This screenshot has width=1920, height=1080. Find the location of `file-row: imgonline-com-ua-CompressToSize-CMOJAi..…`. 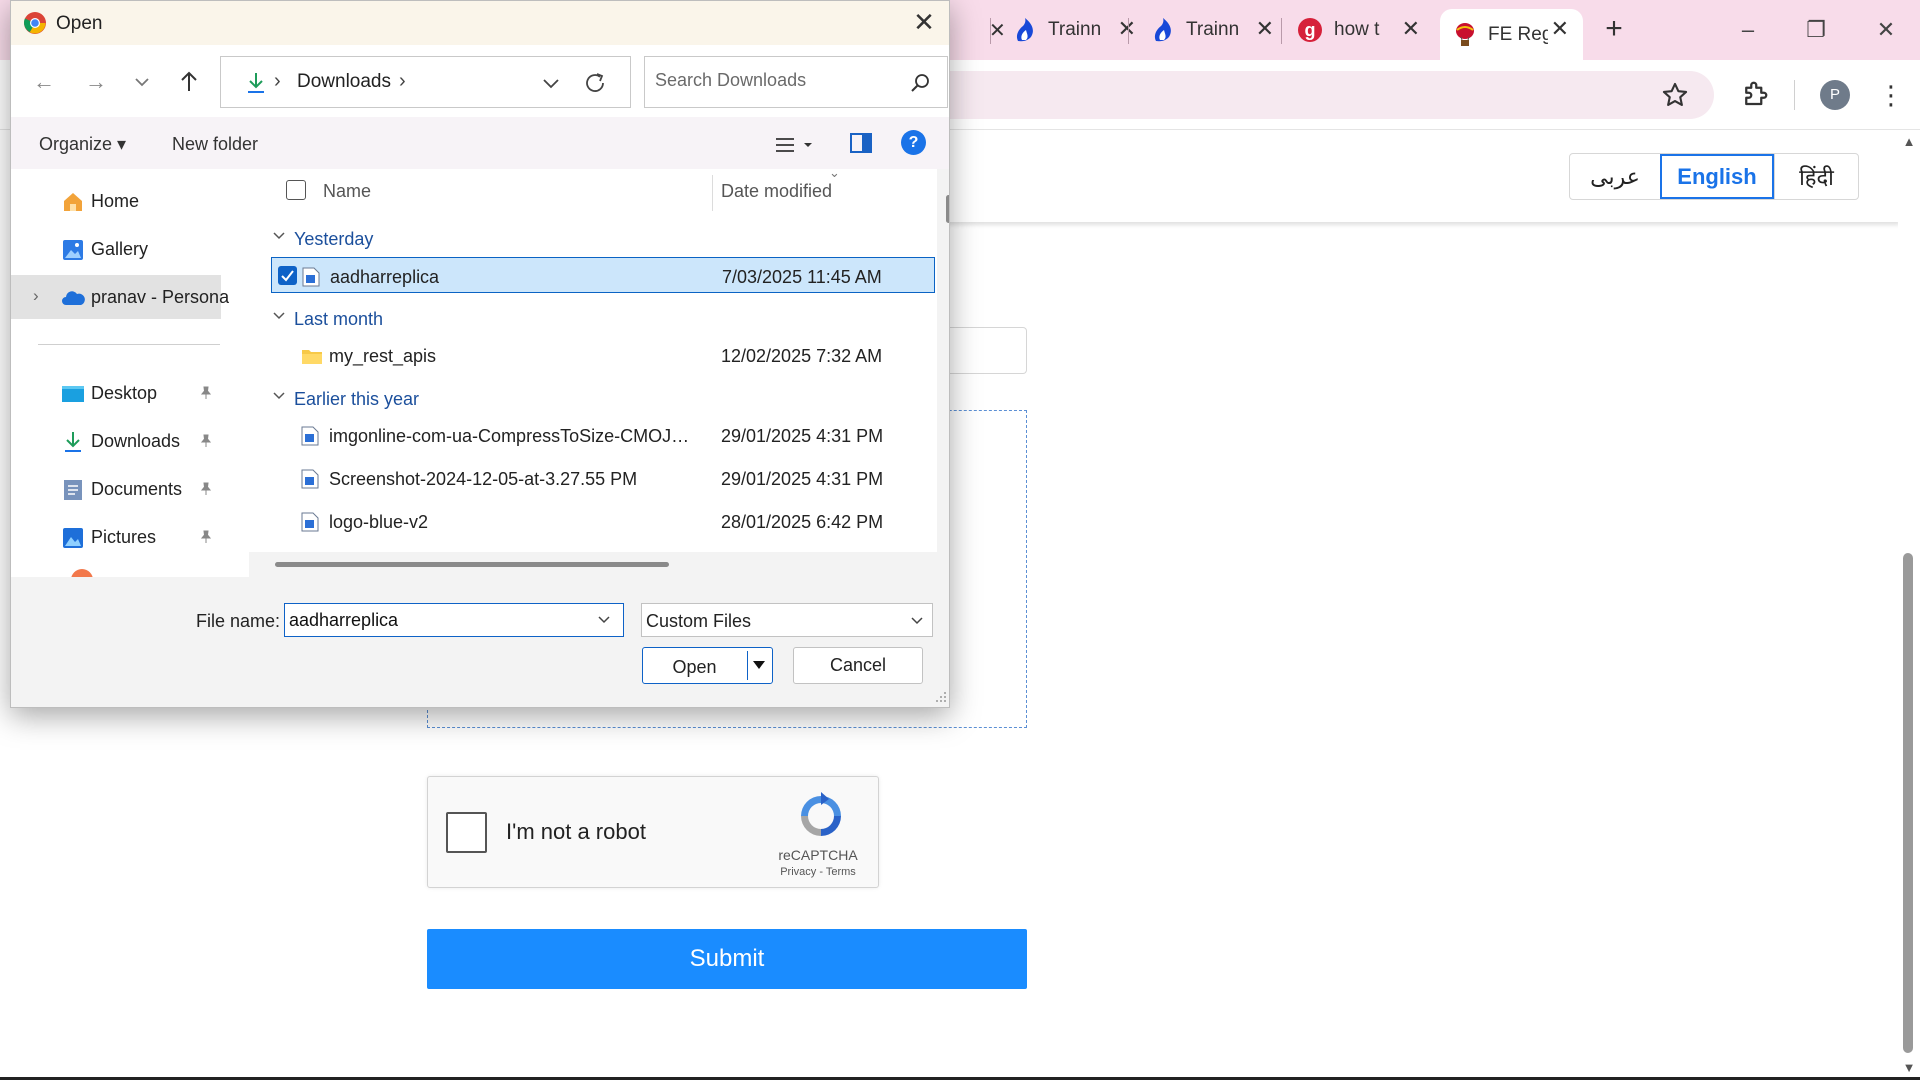

file-row: imgonline-com-ua-CompressToSize-CMOJAi..… is located at coordinates (603, 435).